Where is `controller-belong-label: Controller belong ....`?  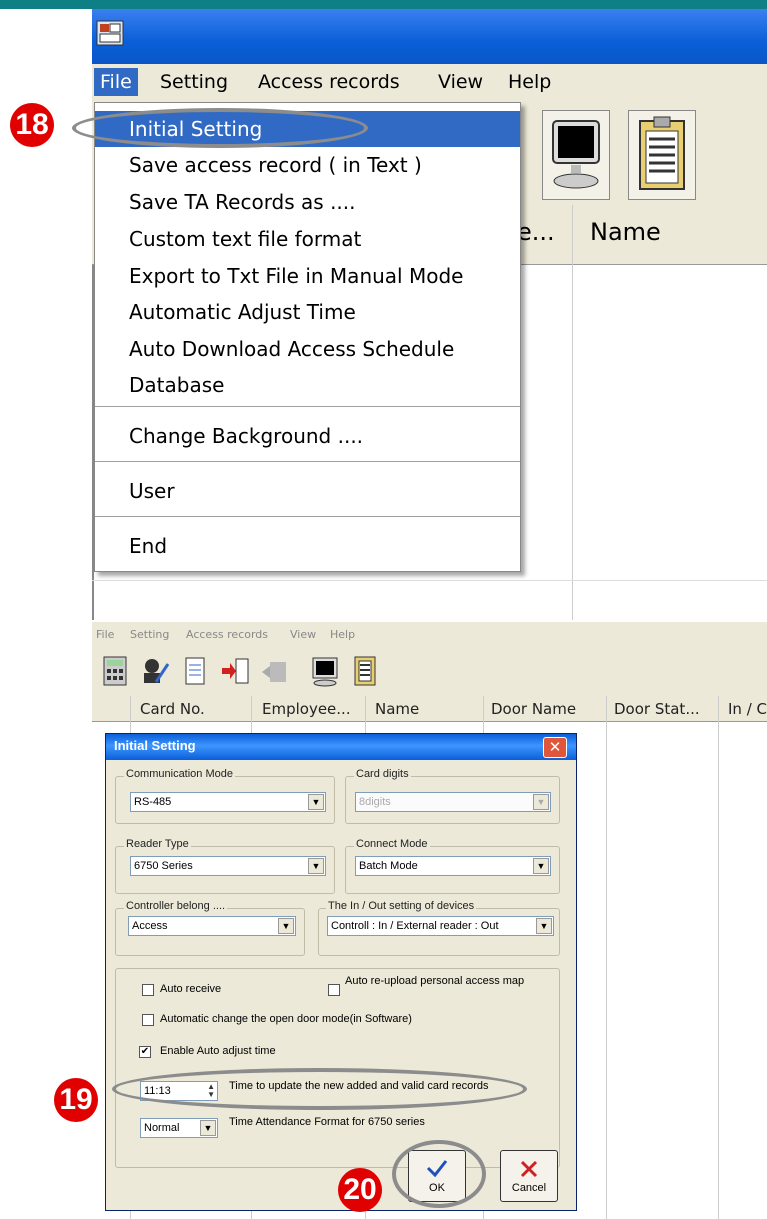 controller-belong-label: Controller belong .... is located at coordinates (176, 906).